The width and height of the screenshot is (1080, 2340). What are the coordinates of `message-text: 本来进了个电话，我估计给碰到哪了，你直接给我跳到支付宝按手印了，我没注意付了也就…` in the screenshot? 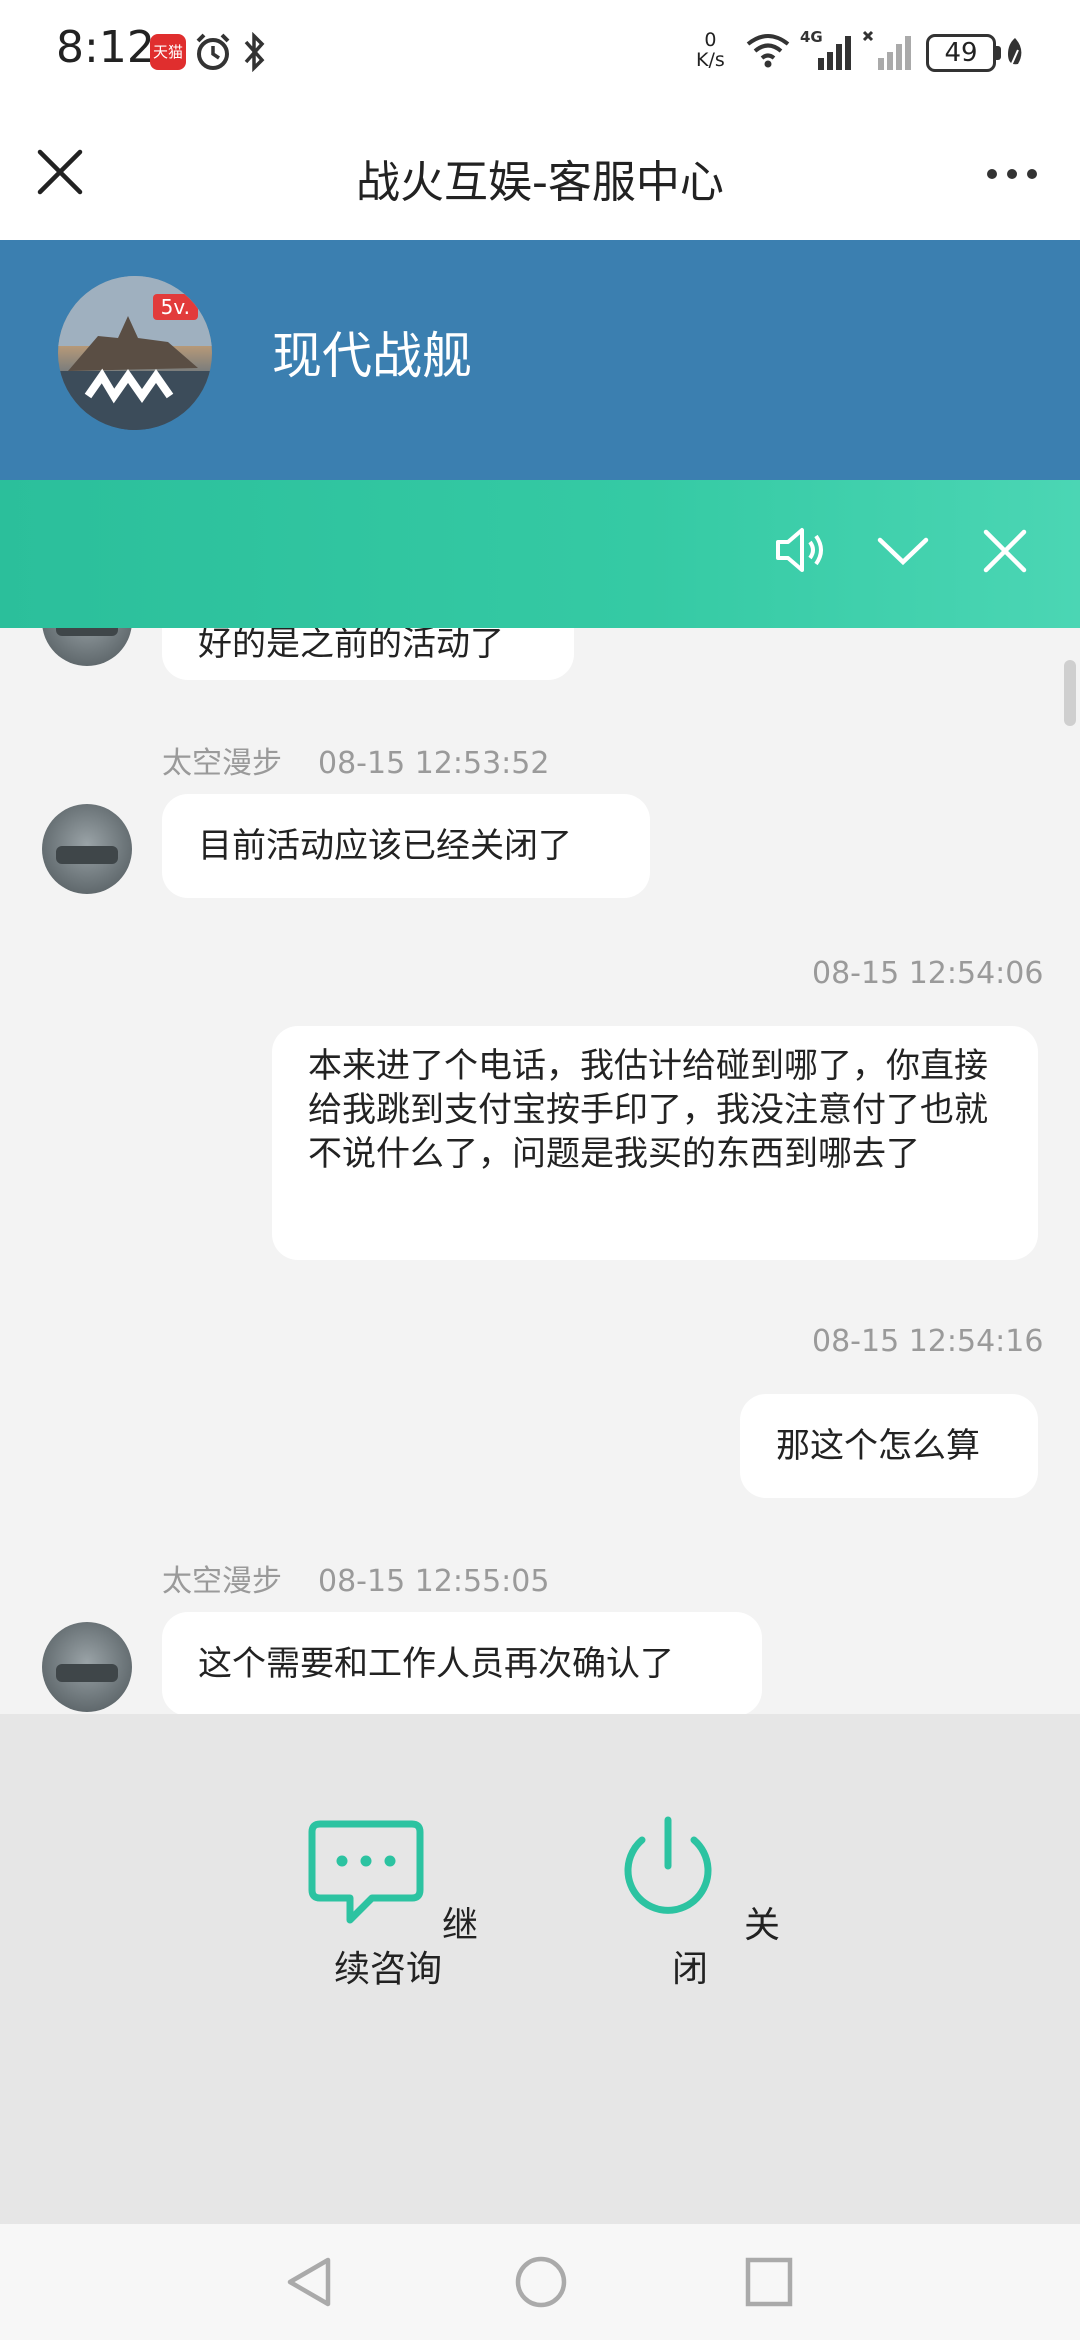 It's located at (648, 1110).